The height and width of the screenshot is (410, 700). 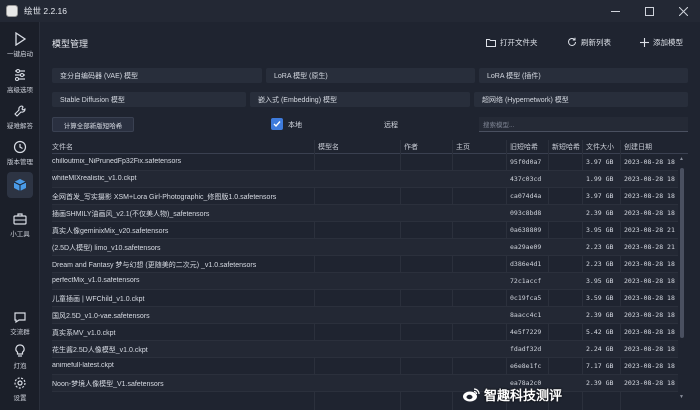 What do you see at coordinates (360, 99) in the screenshot?
I see `type-embedding: 嵌入式 (Embedding) 模型` at bounding box center [360, 99].